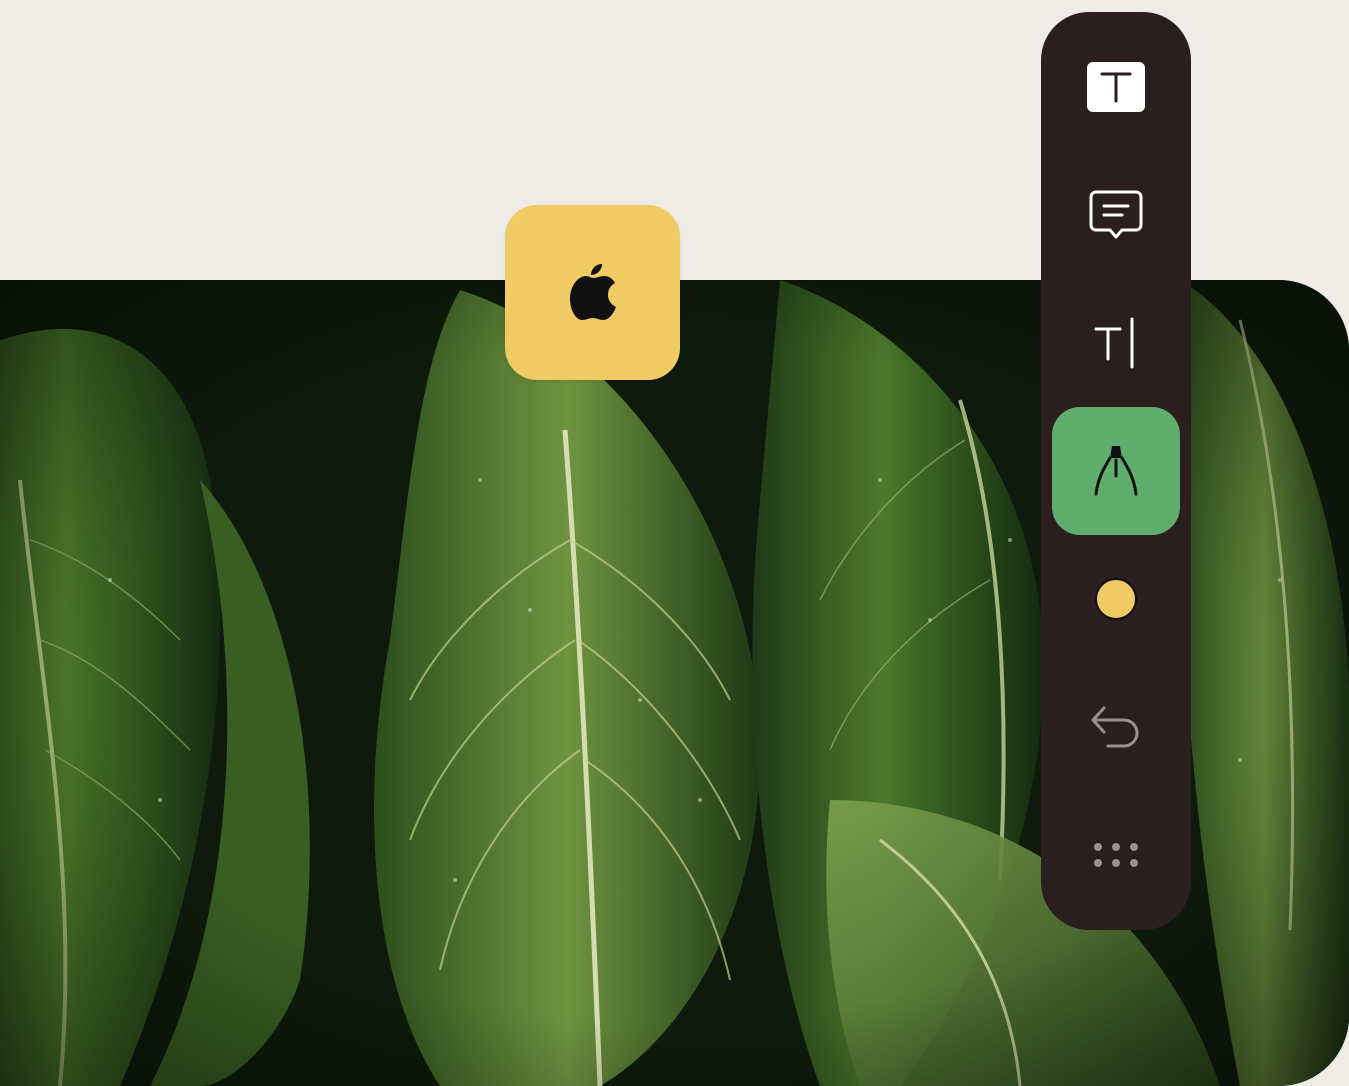  I want to click on color-picker, so click(1116, 599).